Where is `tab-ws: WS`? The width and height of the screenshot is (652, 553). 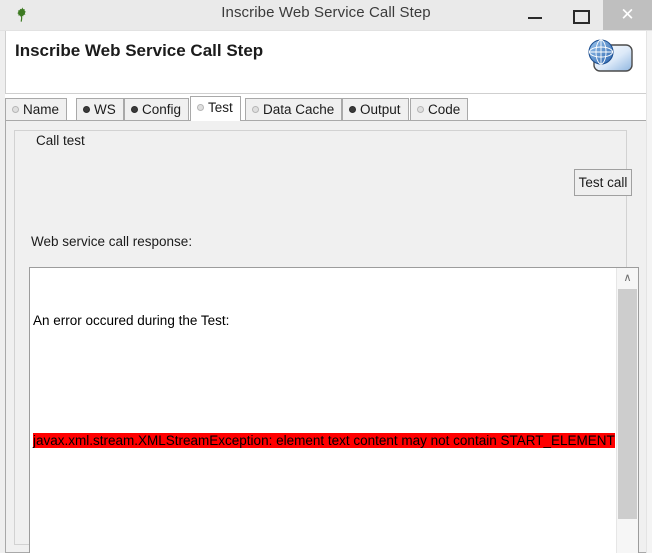
tab-ws: WS is located at coordinates (100, 109).